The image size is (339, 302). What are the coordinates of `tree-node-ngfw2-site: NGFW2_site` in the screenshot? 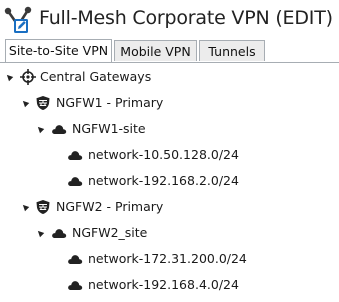 It's located at (169, 233).